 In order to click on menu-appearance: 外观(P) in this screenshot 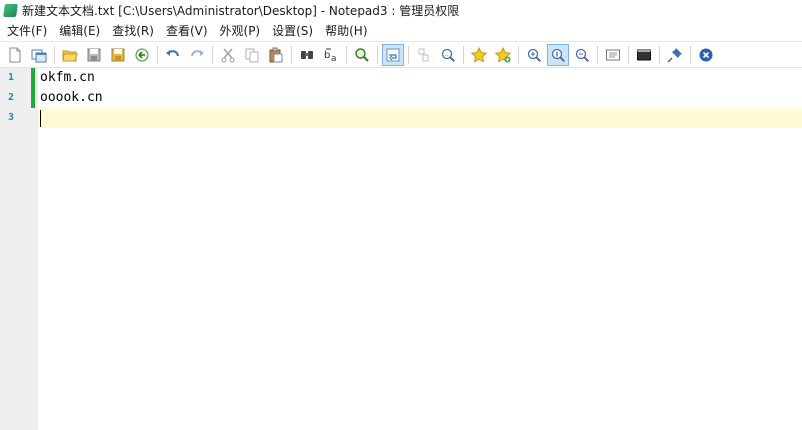, I will do `click(240, 30)`.